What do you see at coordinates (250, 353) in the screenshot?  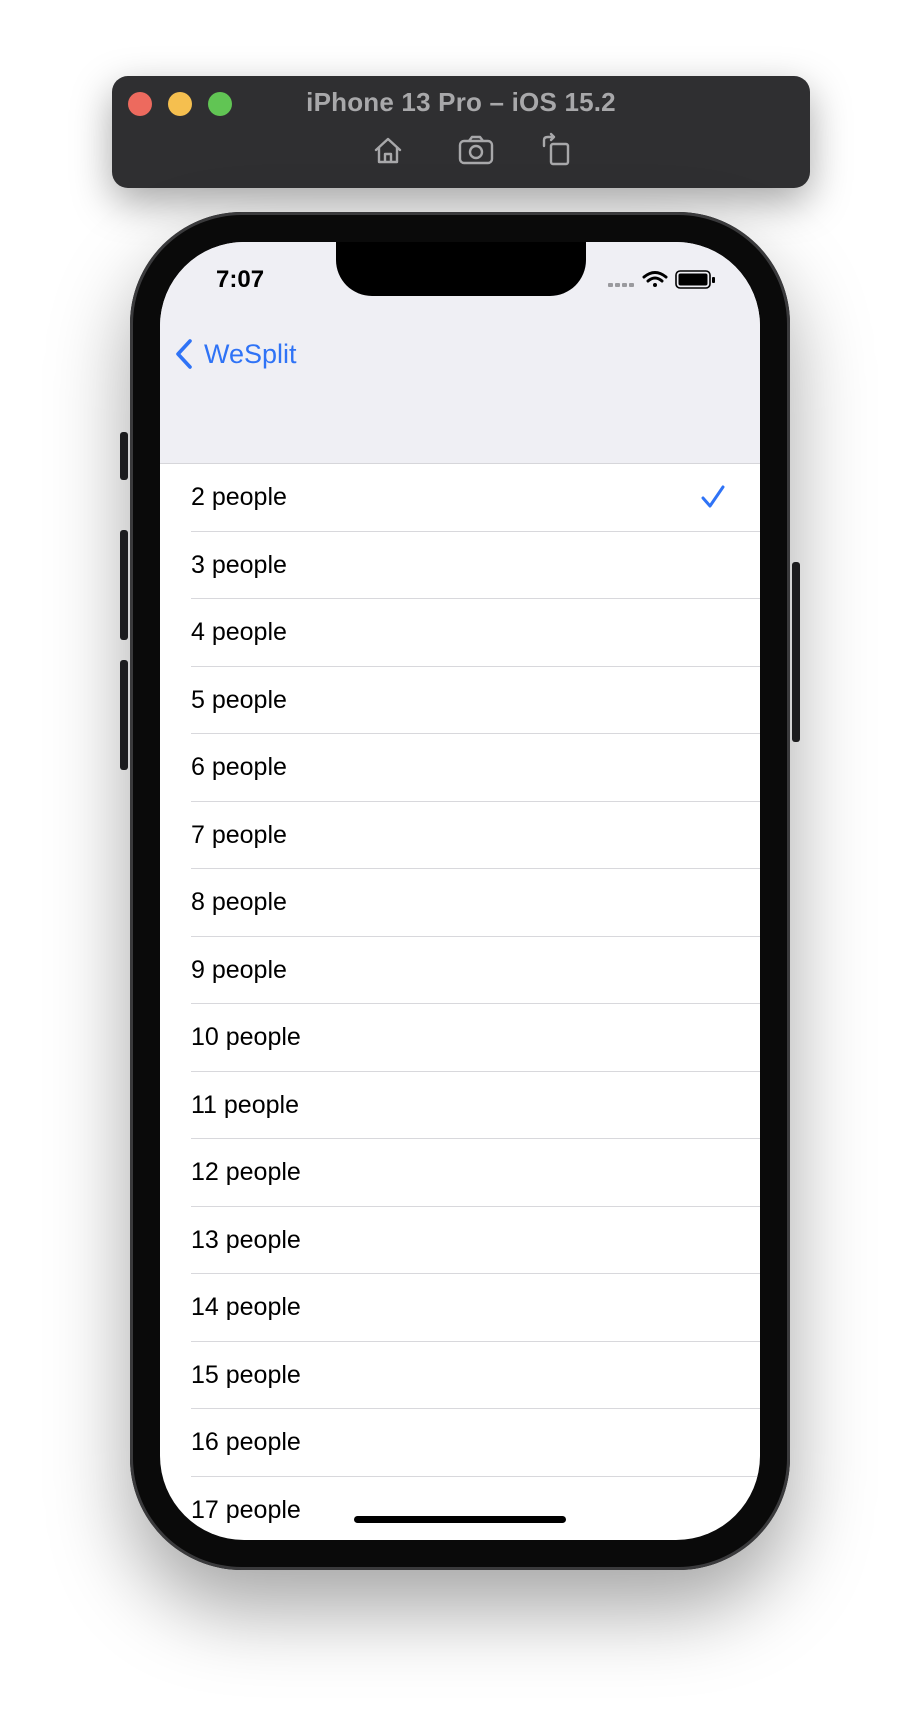 I see `back-button-label: WeSplit` at bounding box center [250, 353].